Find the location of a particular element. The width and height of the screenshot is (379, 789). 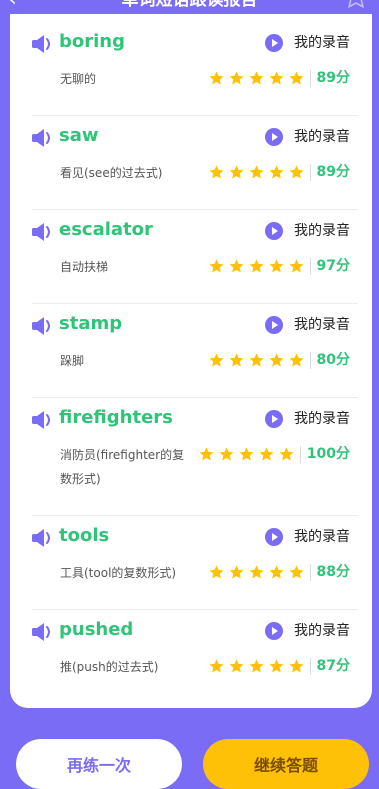

word-text: saw is located at coordinates (79, 135).